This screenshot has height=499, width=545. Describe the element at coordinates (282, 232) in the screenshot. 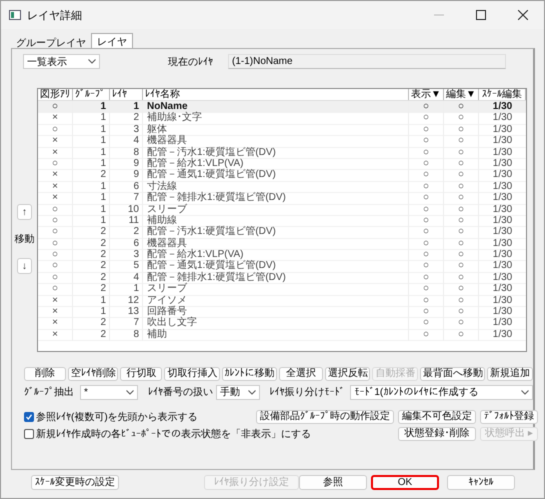

I see `table-row: ○ 2 2 配管－汚水1:硬質塩ビ管(DV) ○ ○ 1/30` at that location.